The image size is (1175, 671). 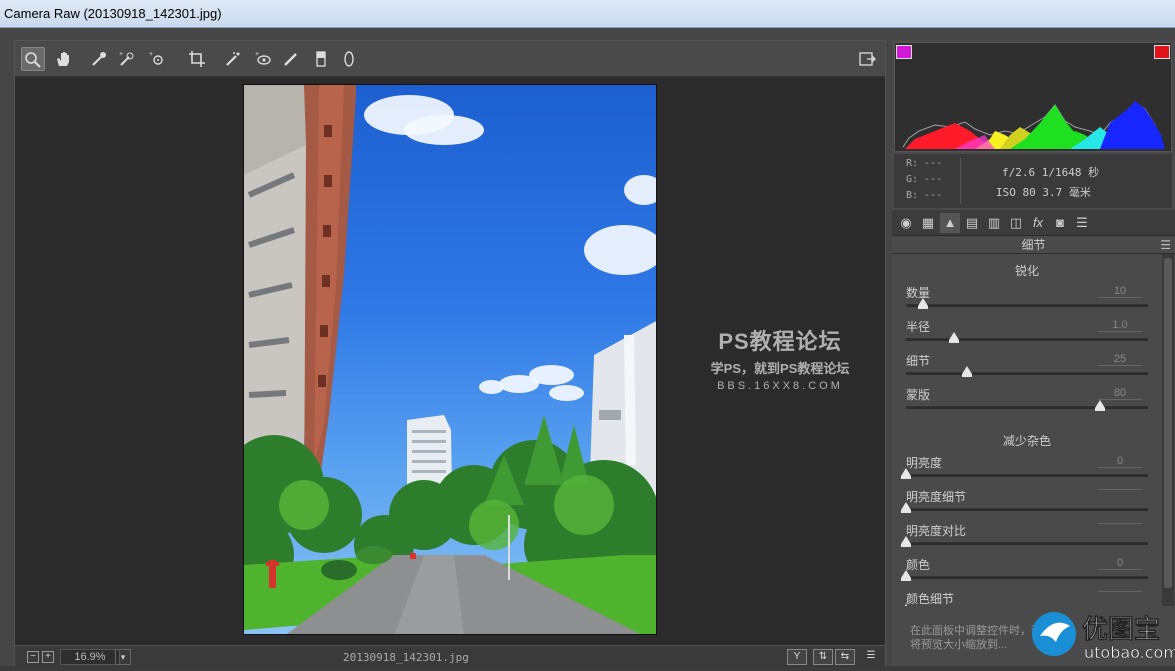 I want to click on color-sampler-icon: +, so click(x=127, y=59).